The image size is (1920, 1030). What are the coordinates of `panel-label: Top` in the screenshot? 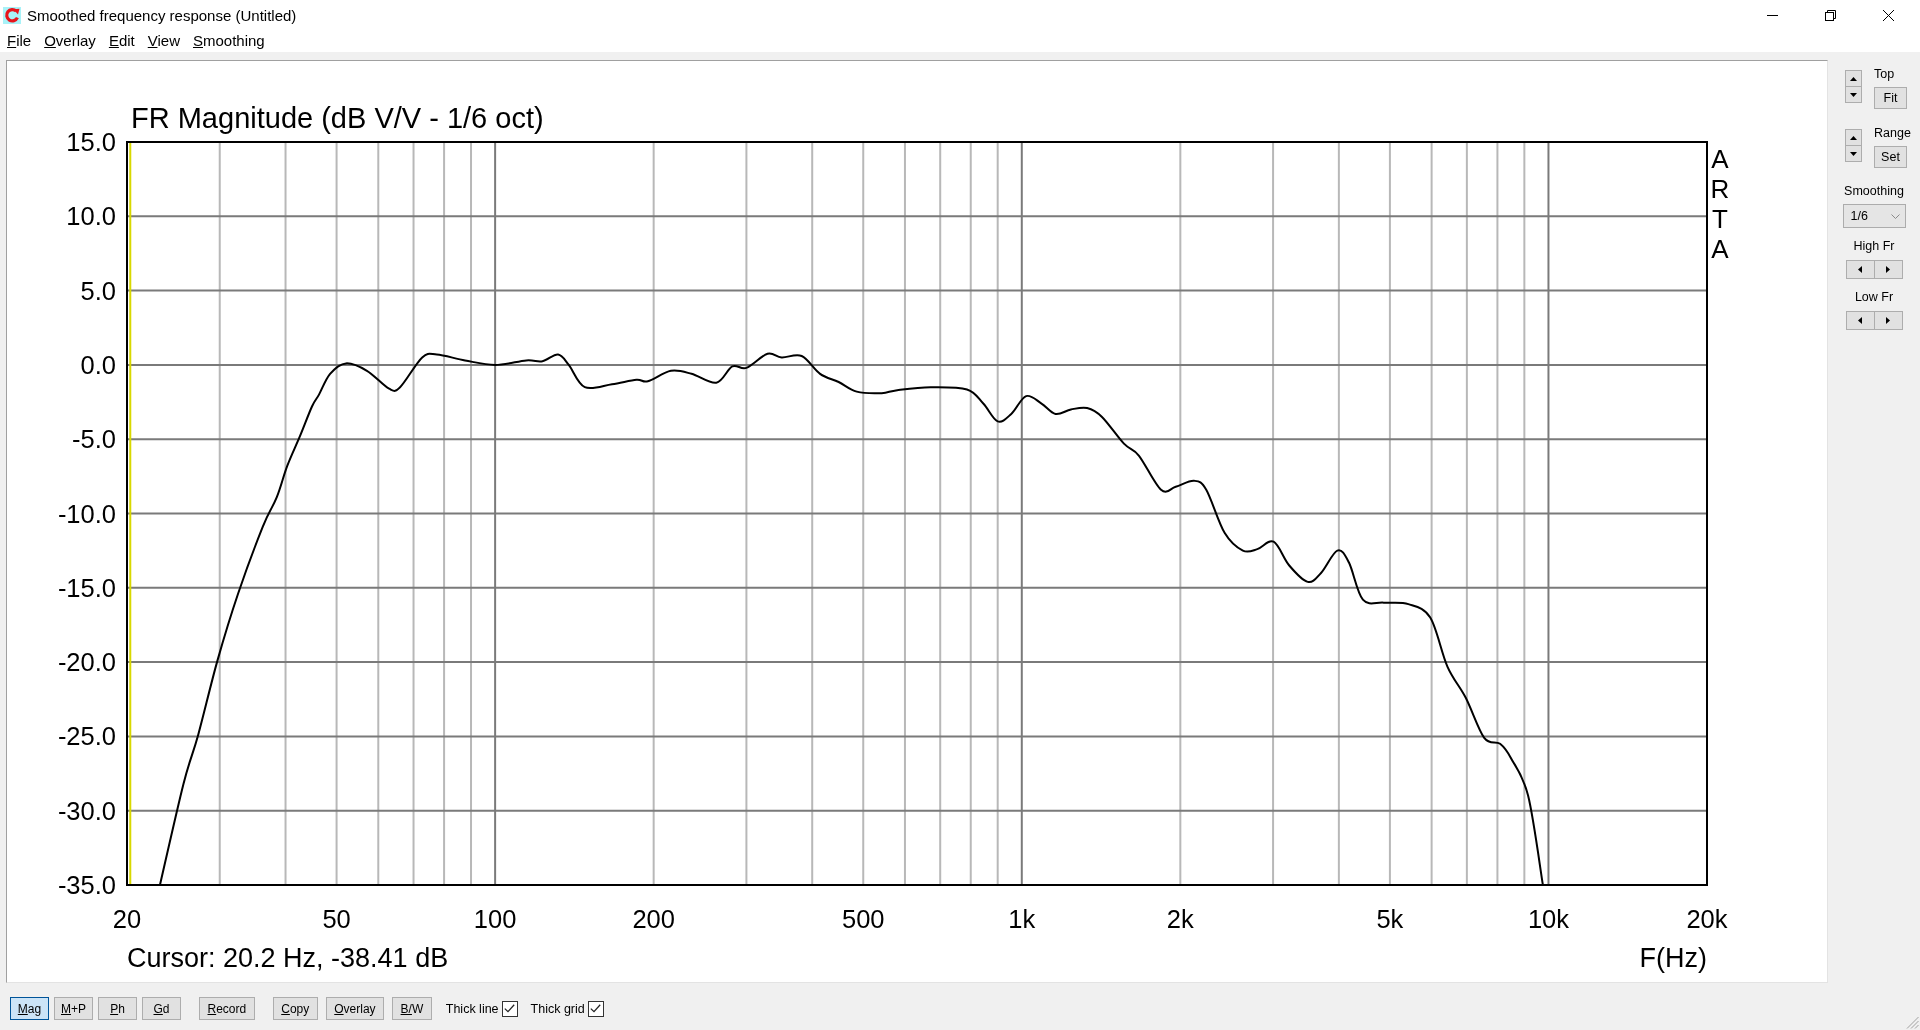 It's located at (1884, 74).